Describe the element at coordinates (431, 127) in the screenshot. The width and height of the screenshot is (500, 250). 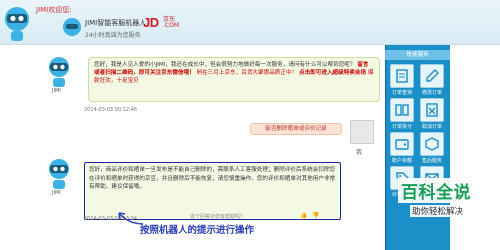
I see `cancel-order-label: 取消订单` at that location.